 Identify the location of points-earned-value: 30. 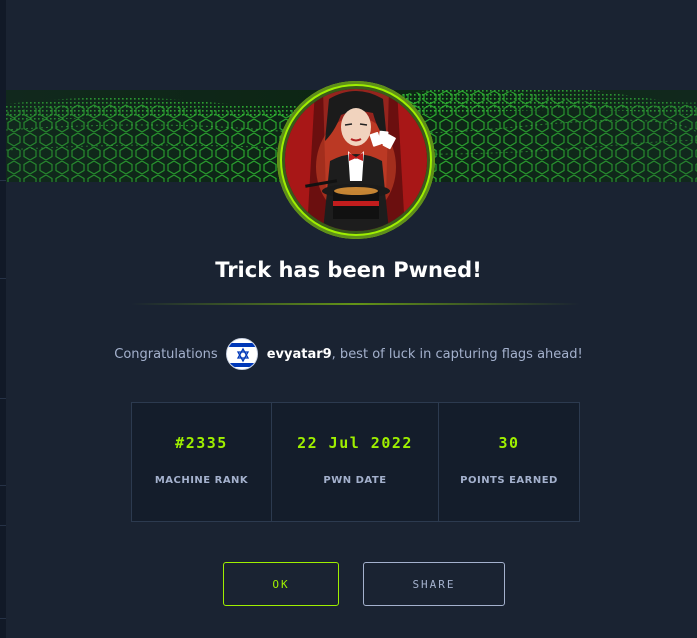
(509, 443).